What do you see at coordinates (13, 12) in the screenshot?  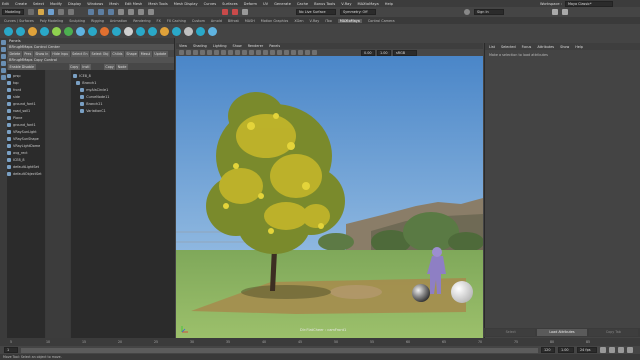 I see `mode-dropdown: Modeling` at bounding box center [13, 12].